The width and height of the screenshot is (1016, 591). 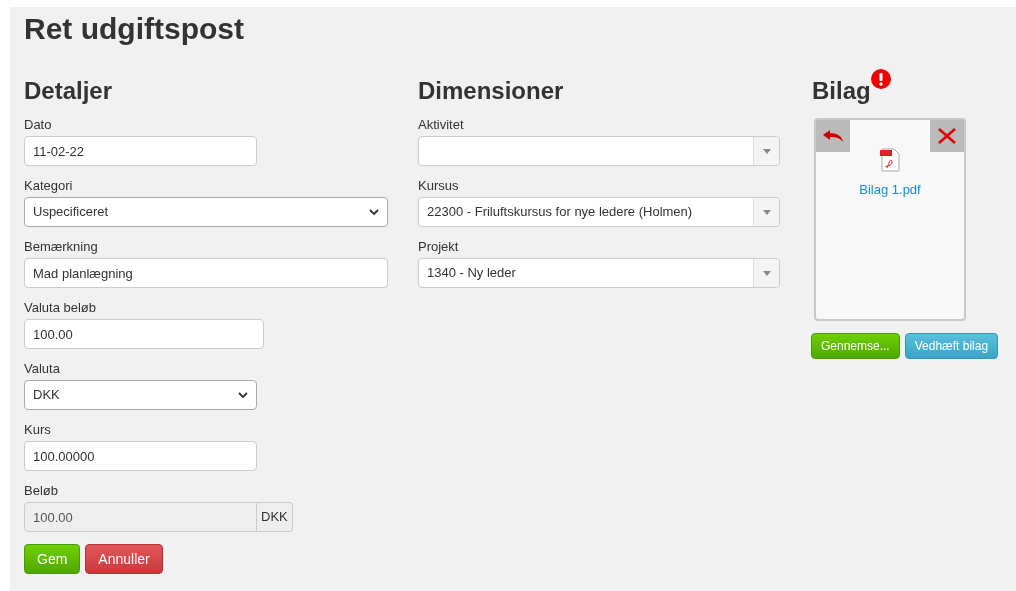 What do you see at coordinates (124, 559) in the screenshot?
I see `cancel-button: Annuller` at bounding box center [124, 559].